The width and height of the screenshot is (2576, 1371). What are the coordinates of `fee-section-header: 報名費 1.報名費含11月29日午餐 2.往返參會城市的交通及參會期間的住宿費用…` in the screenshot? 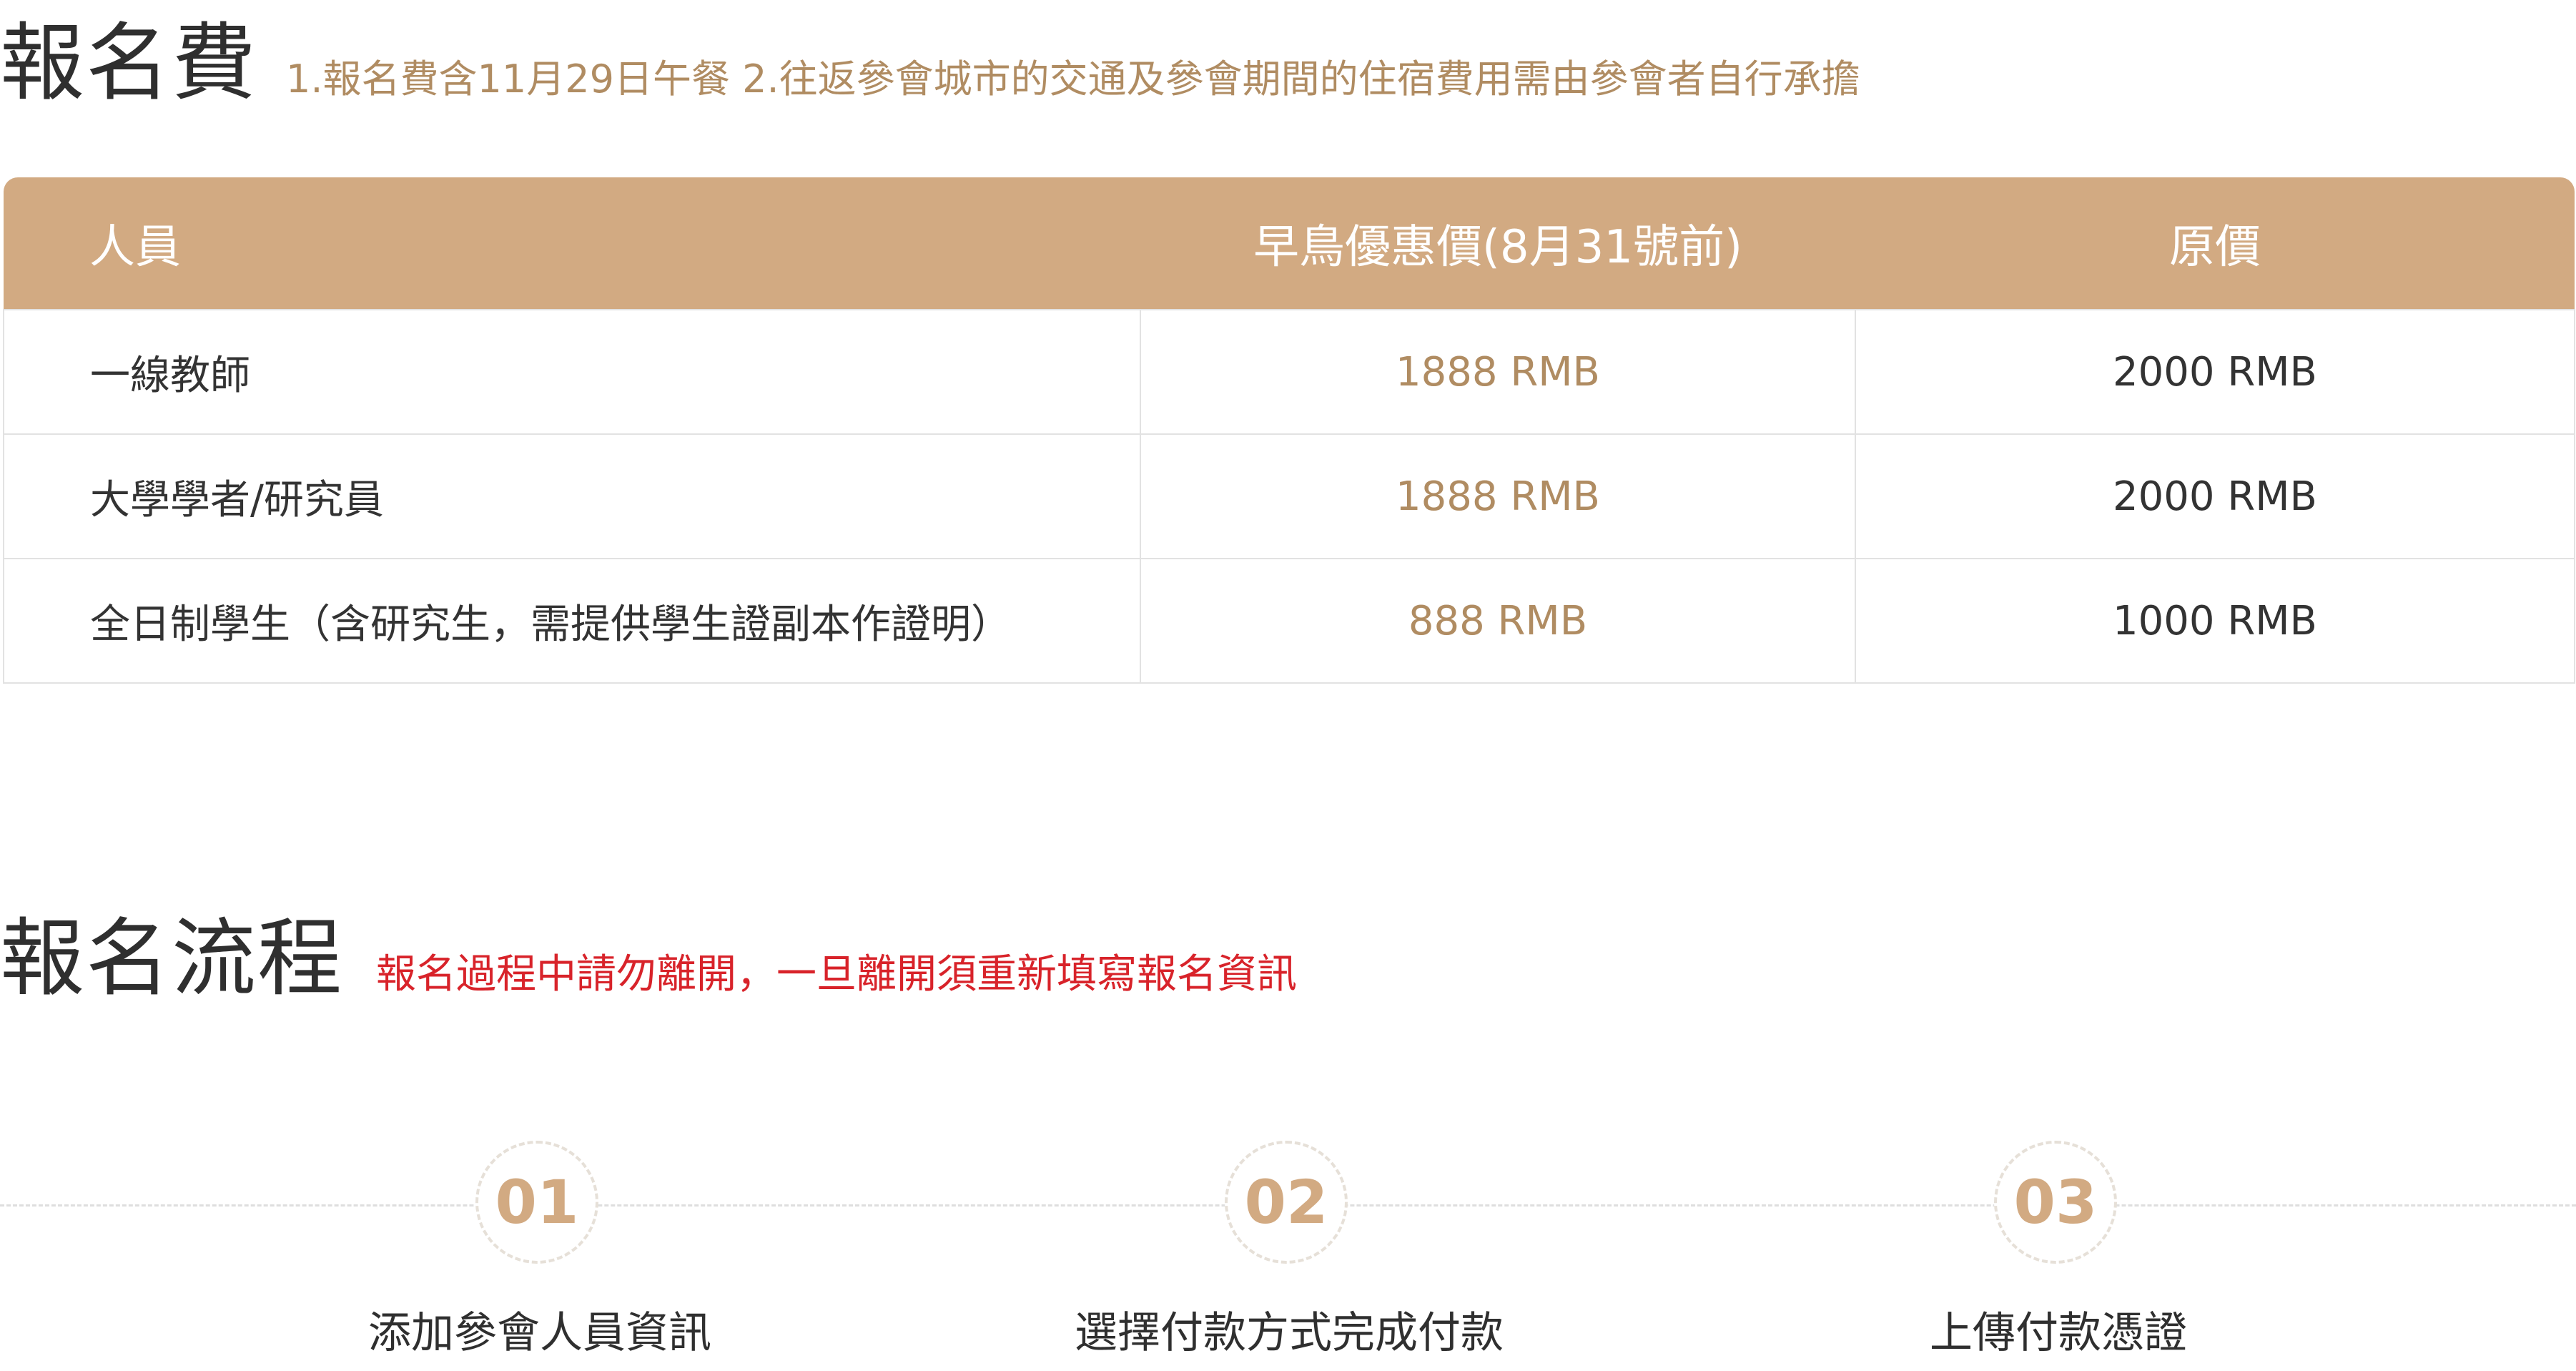 It's located at (930, 63).